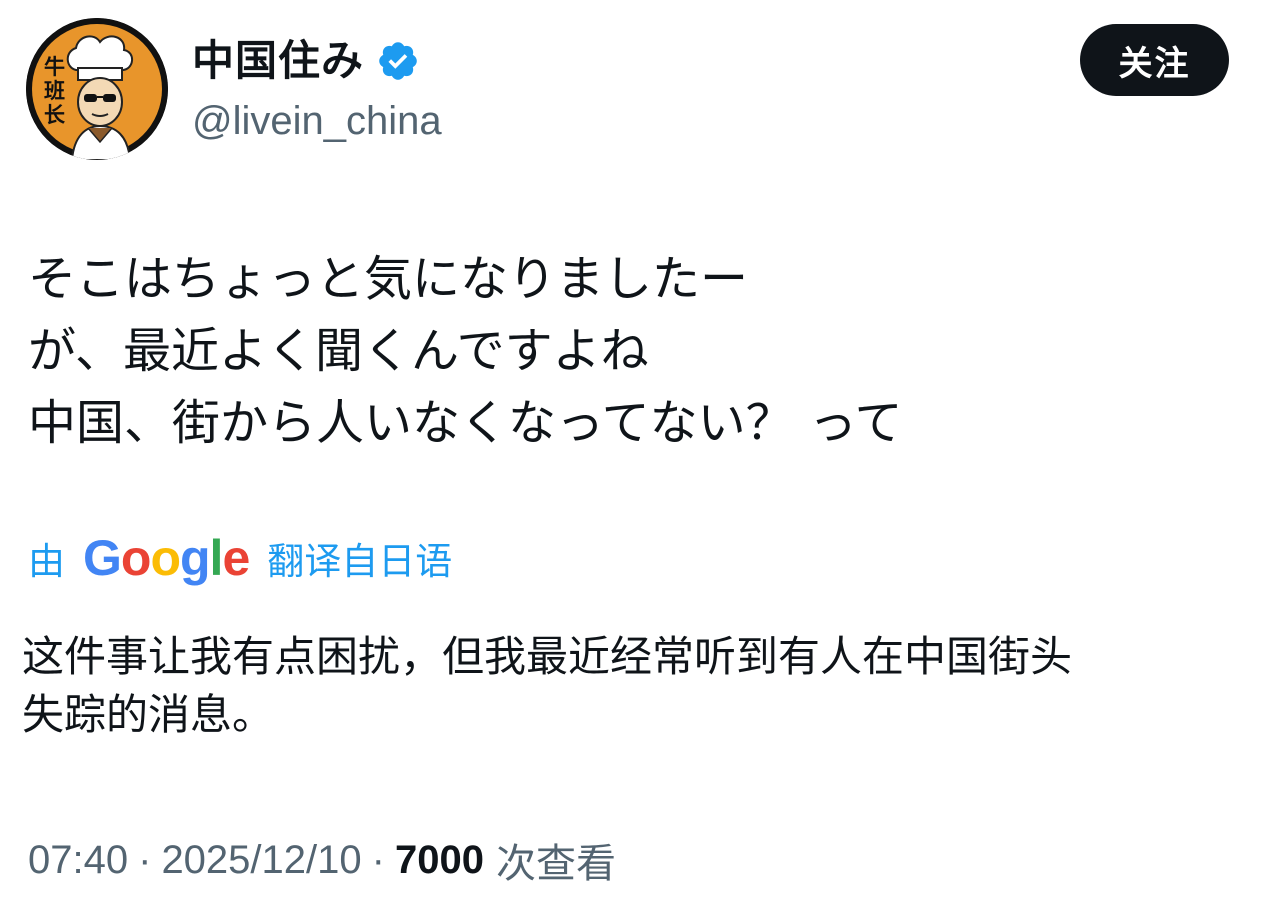 The height and width of the screenshot is (919, 1280). What do you see at coordinates (317, 90) in the screenshot?
I see `author-identity: 中国住み @livein_china` at bounding box center [317, 90].